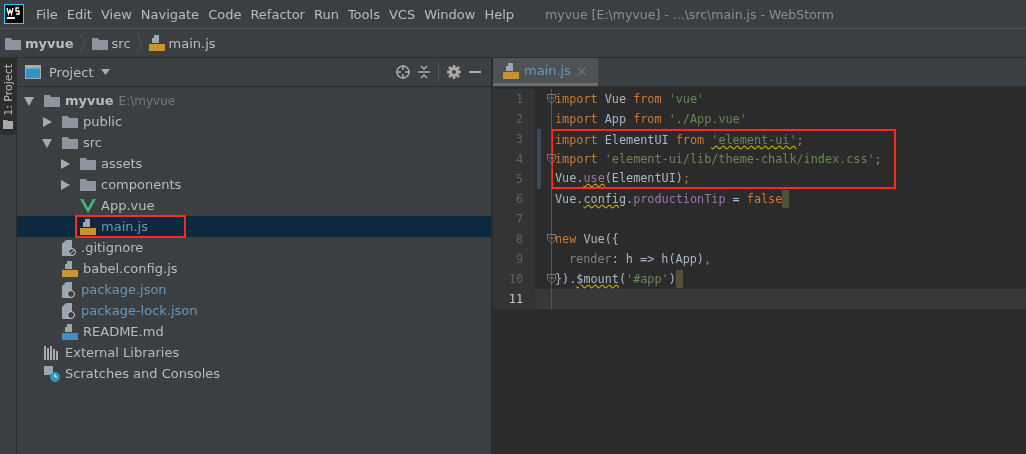 This screenshot has width=1026, height=454. What do you see at coordinates (605, 199) in the screenshot?
I see `code-token: config` at bounding box center [605, 199].